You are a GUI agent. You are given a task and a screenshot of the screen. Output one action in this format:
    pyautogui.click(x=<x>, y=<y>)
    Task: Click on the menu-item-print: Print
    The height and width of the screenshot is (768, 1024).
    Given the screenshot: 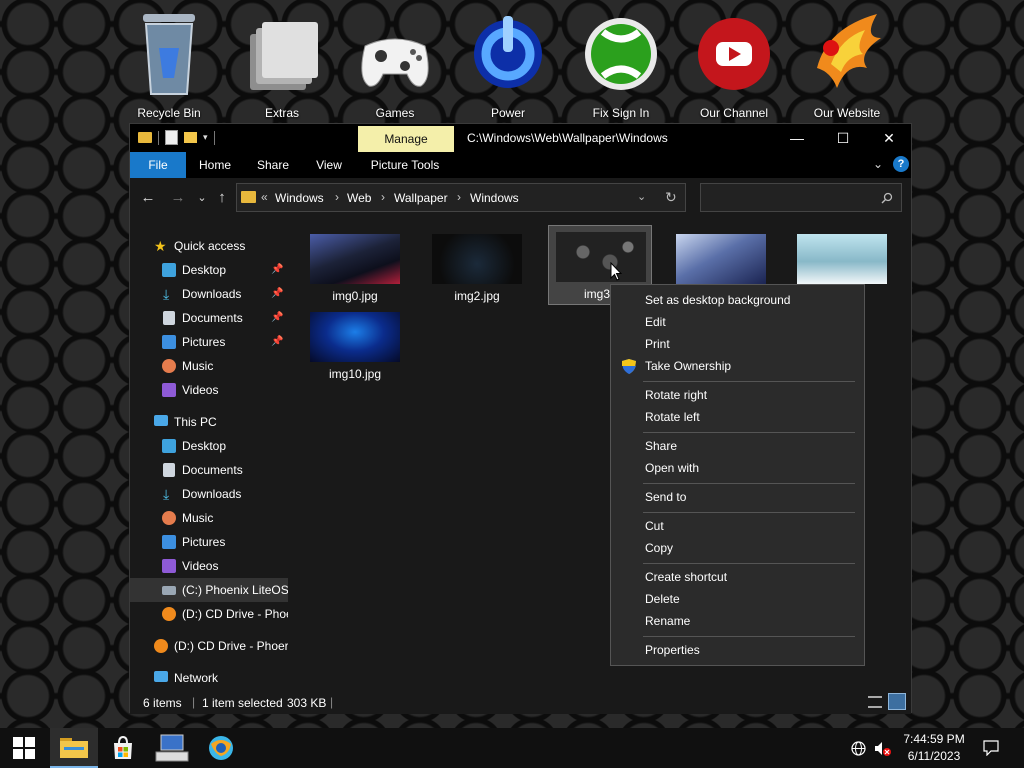 What is the action you would take?
    pyautogui.click(x=737, y=344)
    